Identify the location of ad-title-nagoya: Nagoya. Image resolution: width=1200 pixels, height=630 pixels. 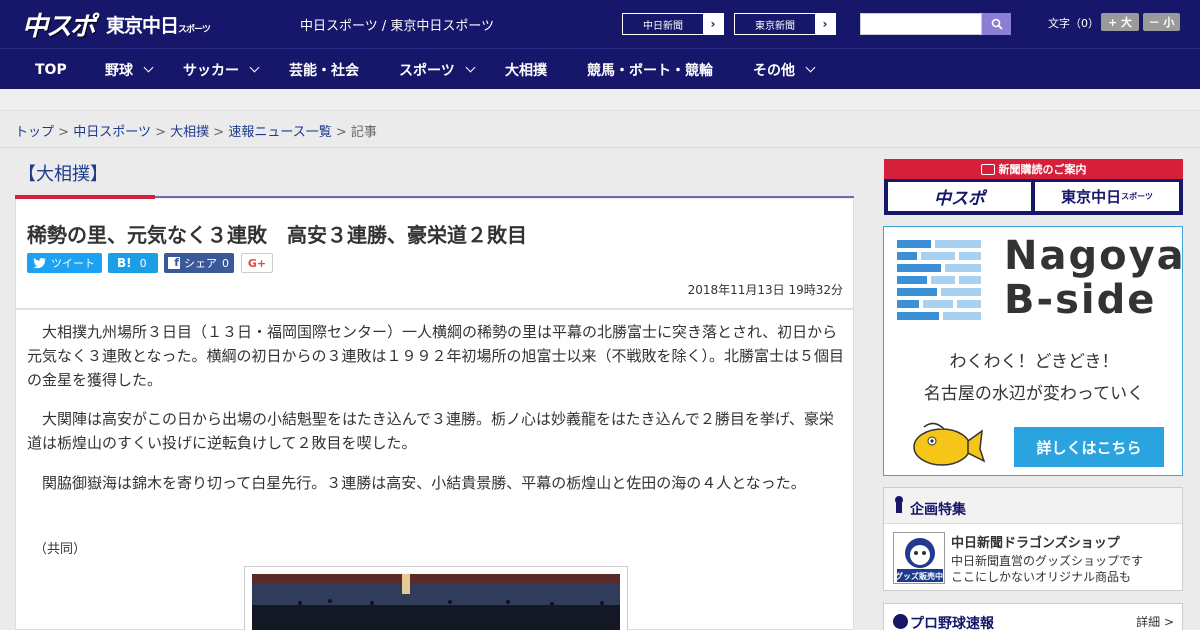
(1095, 256).